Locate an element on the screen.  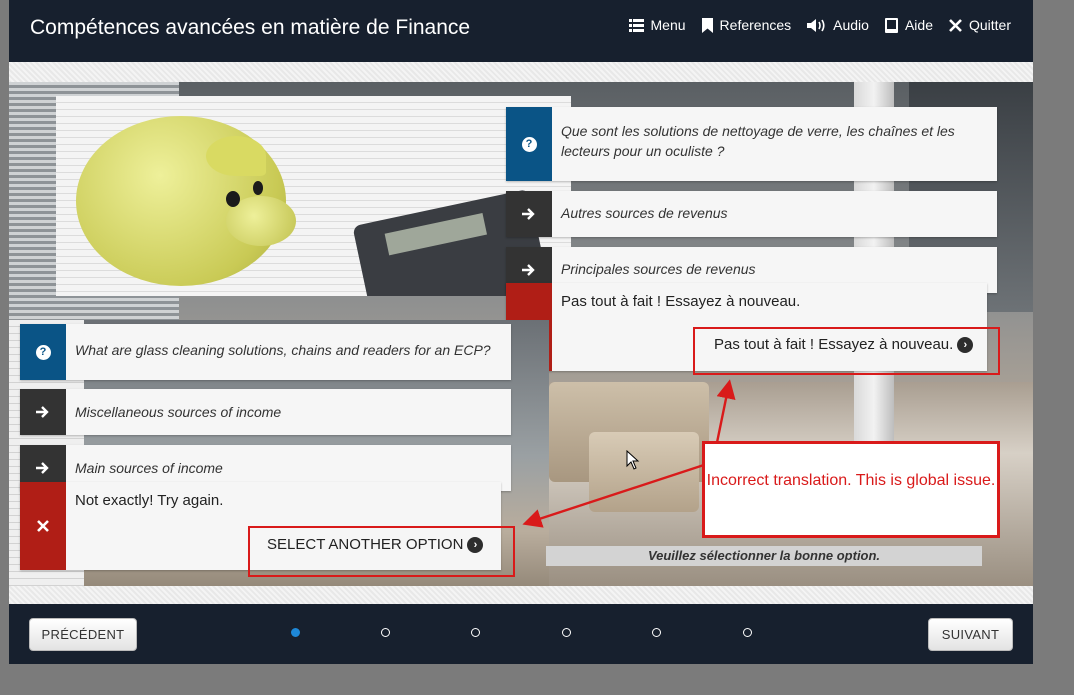
annotation-highlight-en is located at coordinates (381, 551).